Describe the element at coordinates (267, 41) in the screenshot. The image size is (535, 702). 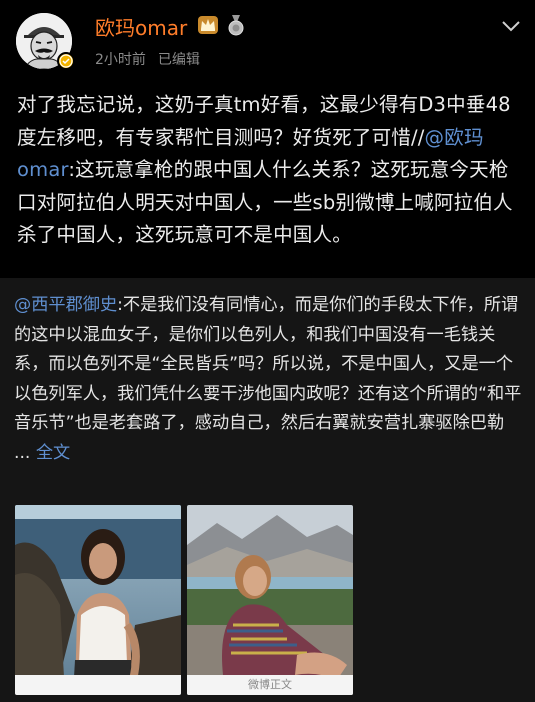
I see `post-header: 欧玛omar 2小时前 已编辑` at that location.